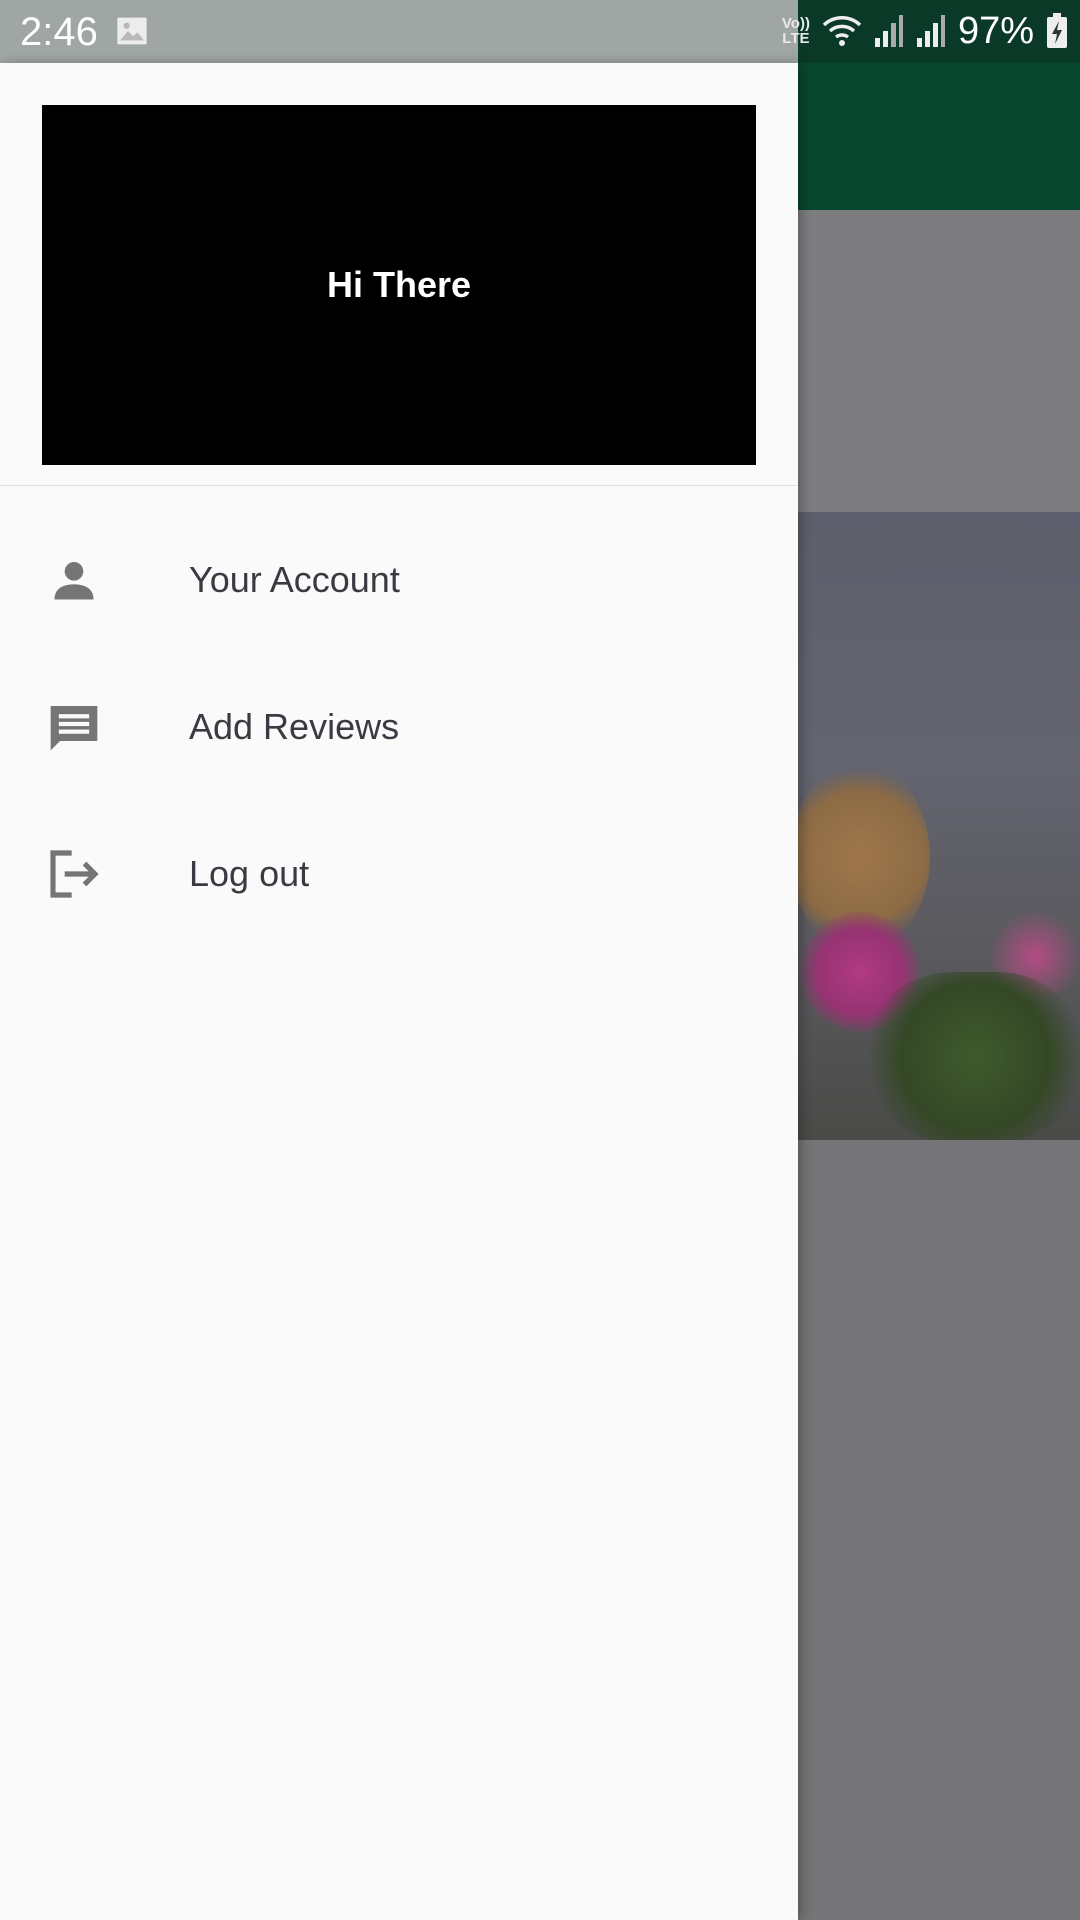 The height and width of the screenshot is (1920, 1080). I want to click on drawer-header-title: Hi There, so click(399, 284).